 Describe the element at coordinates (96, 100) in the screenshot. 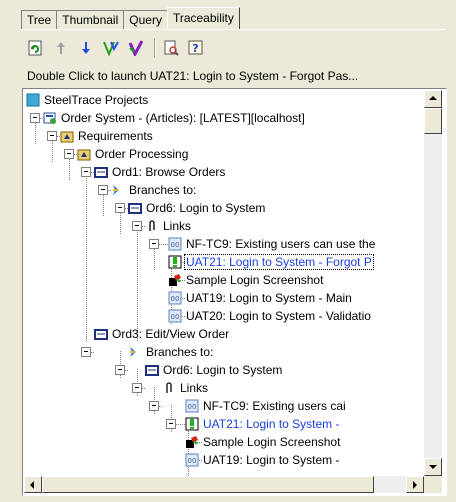

I see `tree-item-label: SteelTrace Projects` at that location.